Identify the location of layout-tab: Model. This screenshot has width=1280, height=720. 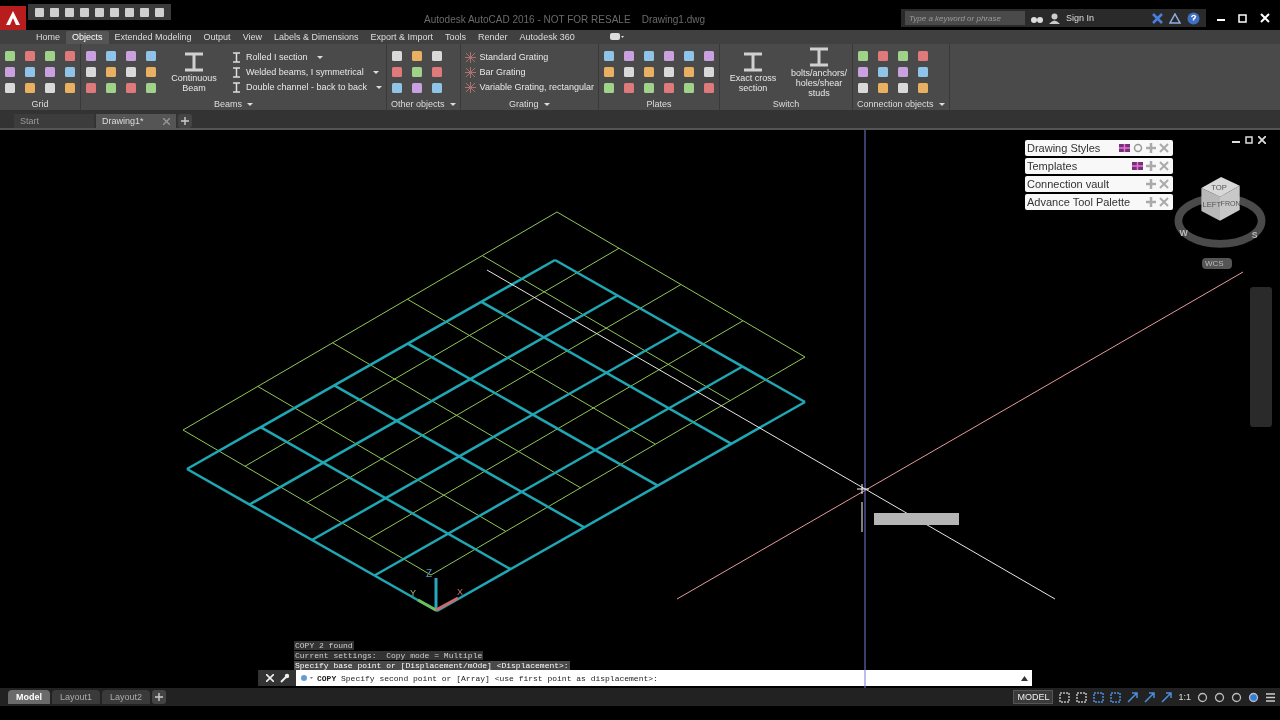
(29, 697).